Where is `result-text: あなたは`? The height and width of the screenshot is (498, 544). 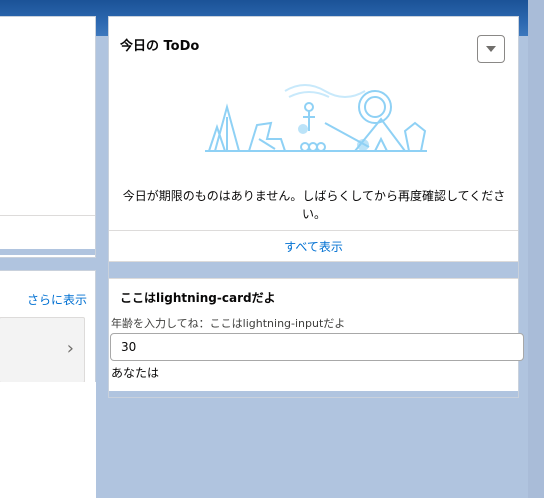
result-text: あなたは is located at coordinates (135, 373).